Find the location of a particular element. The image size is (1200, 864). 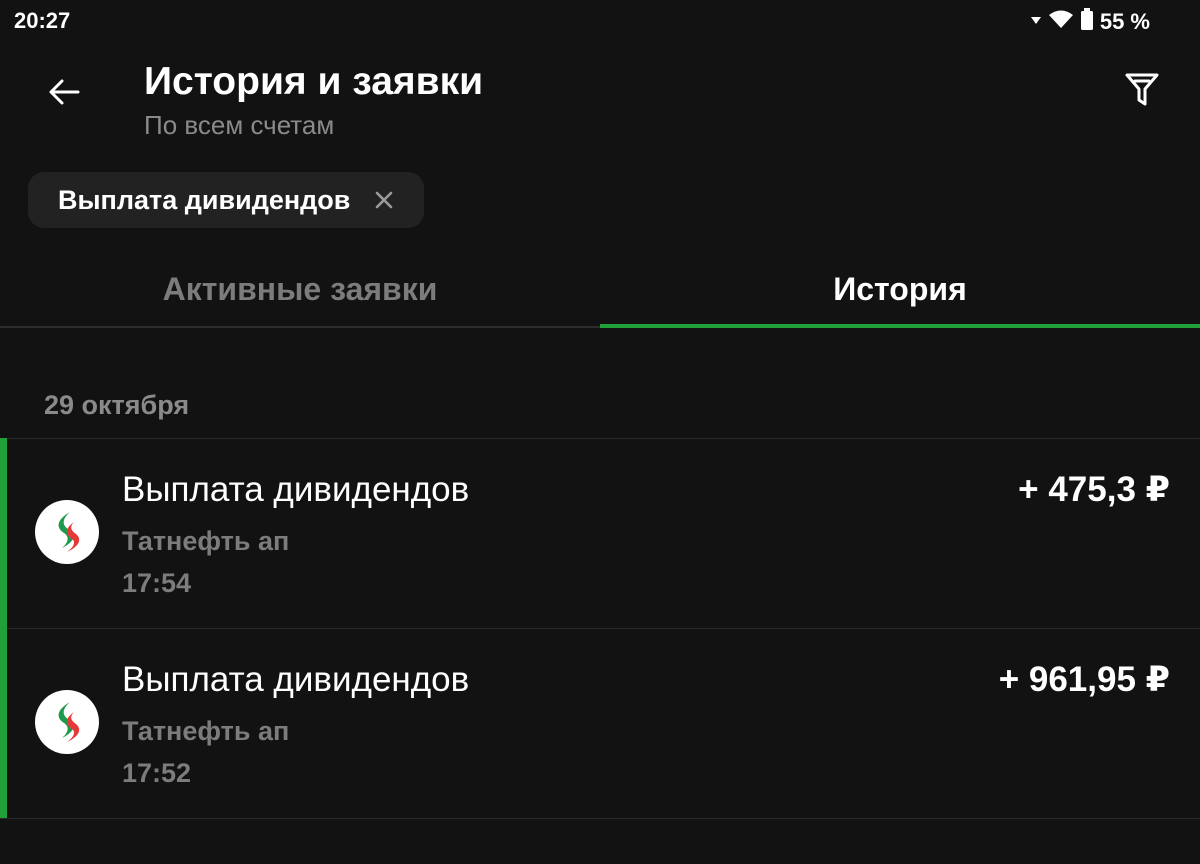

tab-history-label: История is located at coordinates (900, 288).